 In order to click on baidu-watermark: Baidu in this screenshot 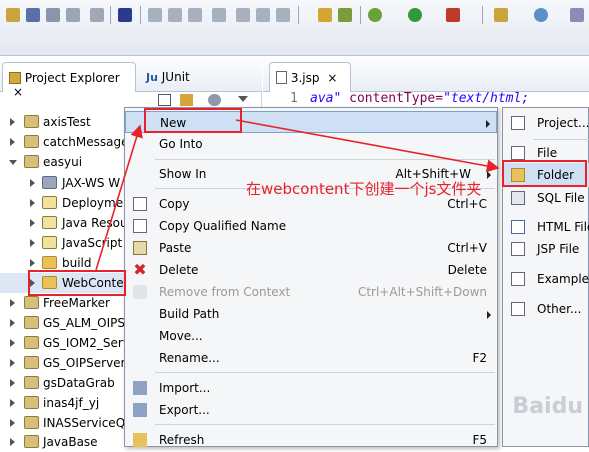, I will do `click(547, 406)`.